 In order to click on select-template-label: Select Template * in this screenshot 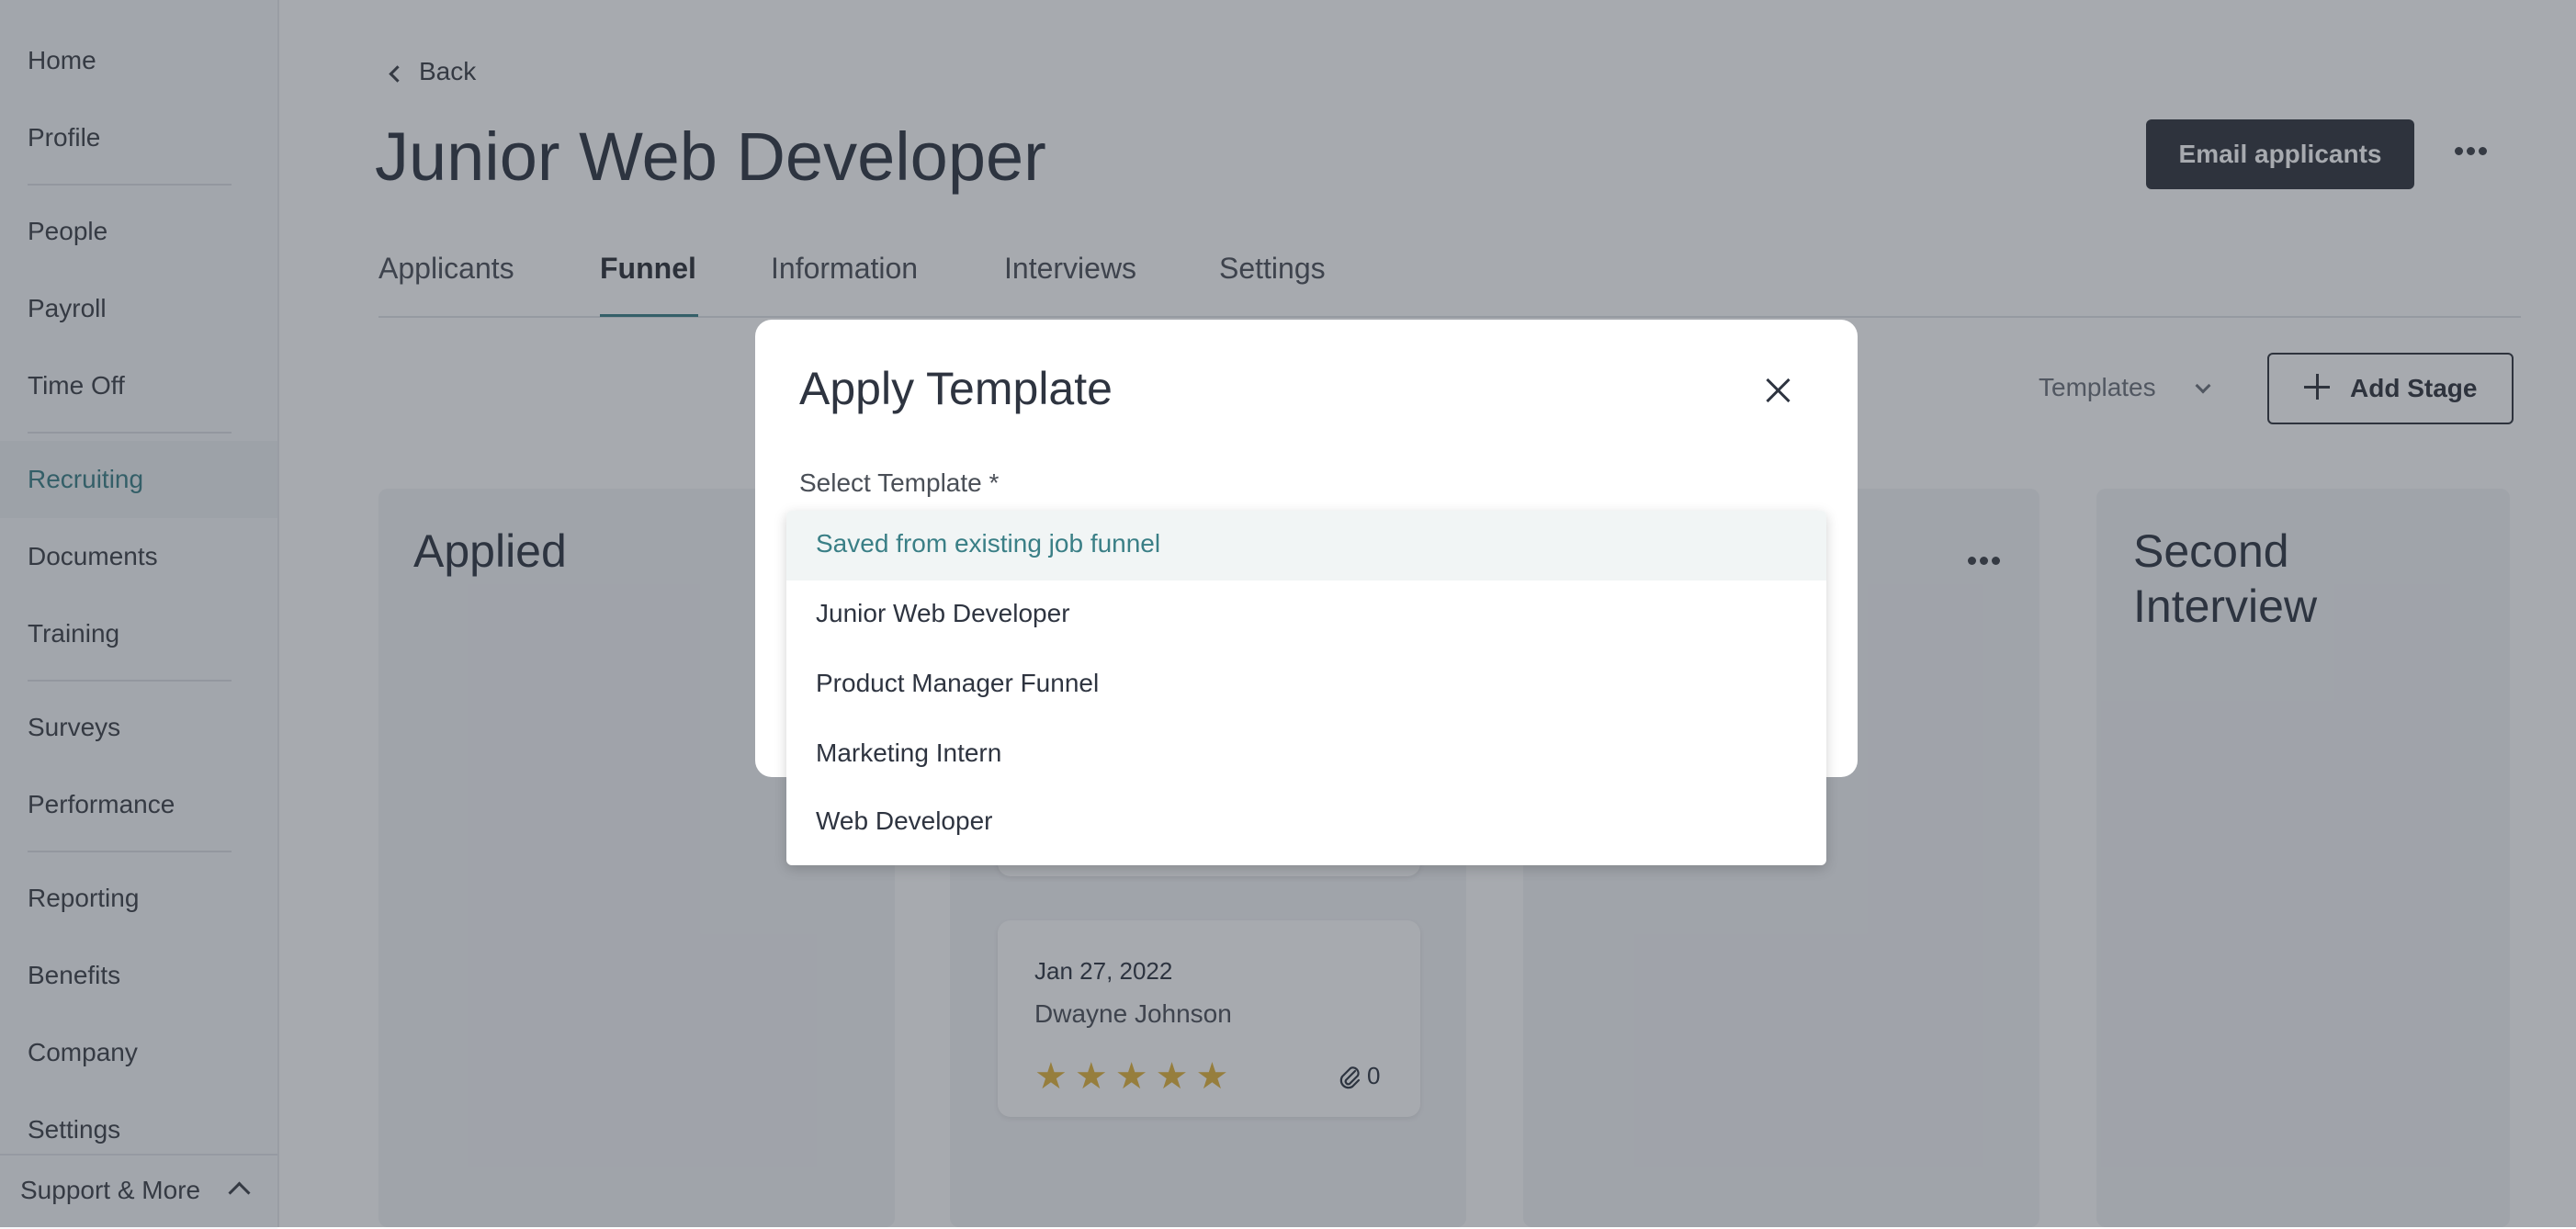, I will do `click(899, 482)`.